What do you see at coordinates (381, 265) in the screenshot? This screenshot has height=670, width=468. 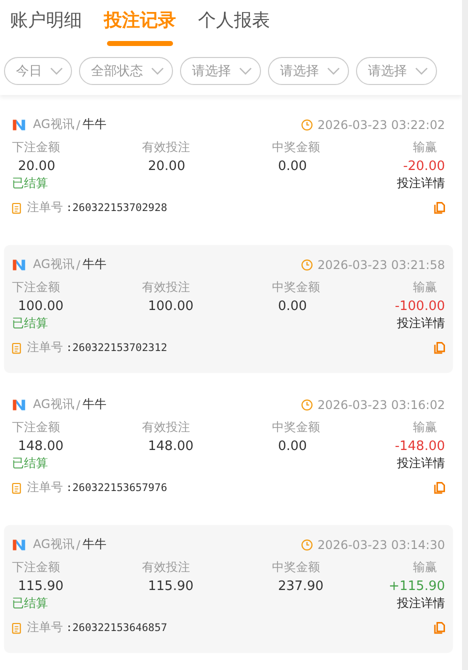 I see `bet-time: 2026-03-23 03:21:58` at bounding box center [381, 265].